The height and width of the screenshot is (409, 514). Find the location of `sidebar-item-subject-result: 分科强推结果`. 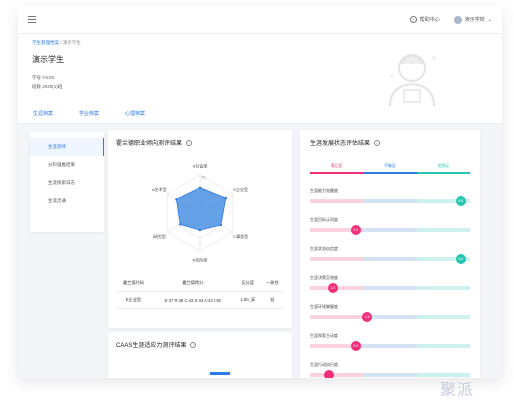

sidebar-item-subject-result: 分科强推结果 is located at coordinates (67, 165).